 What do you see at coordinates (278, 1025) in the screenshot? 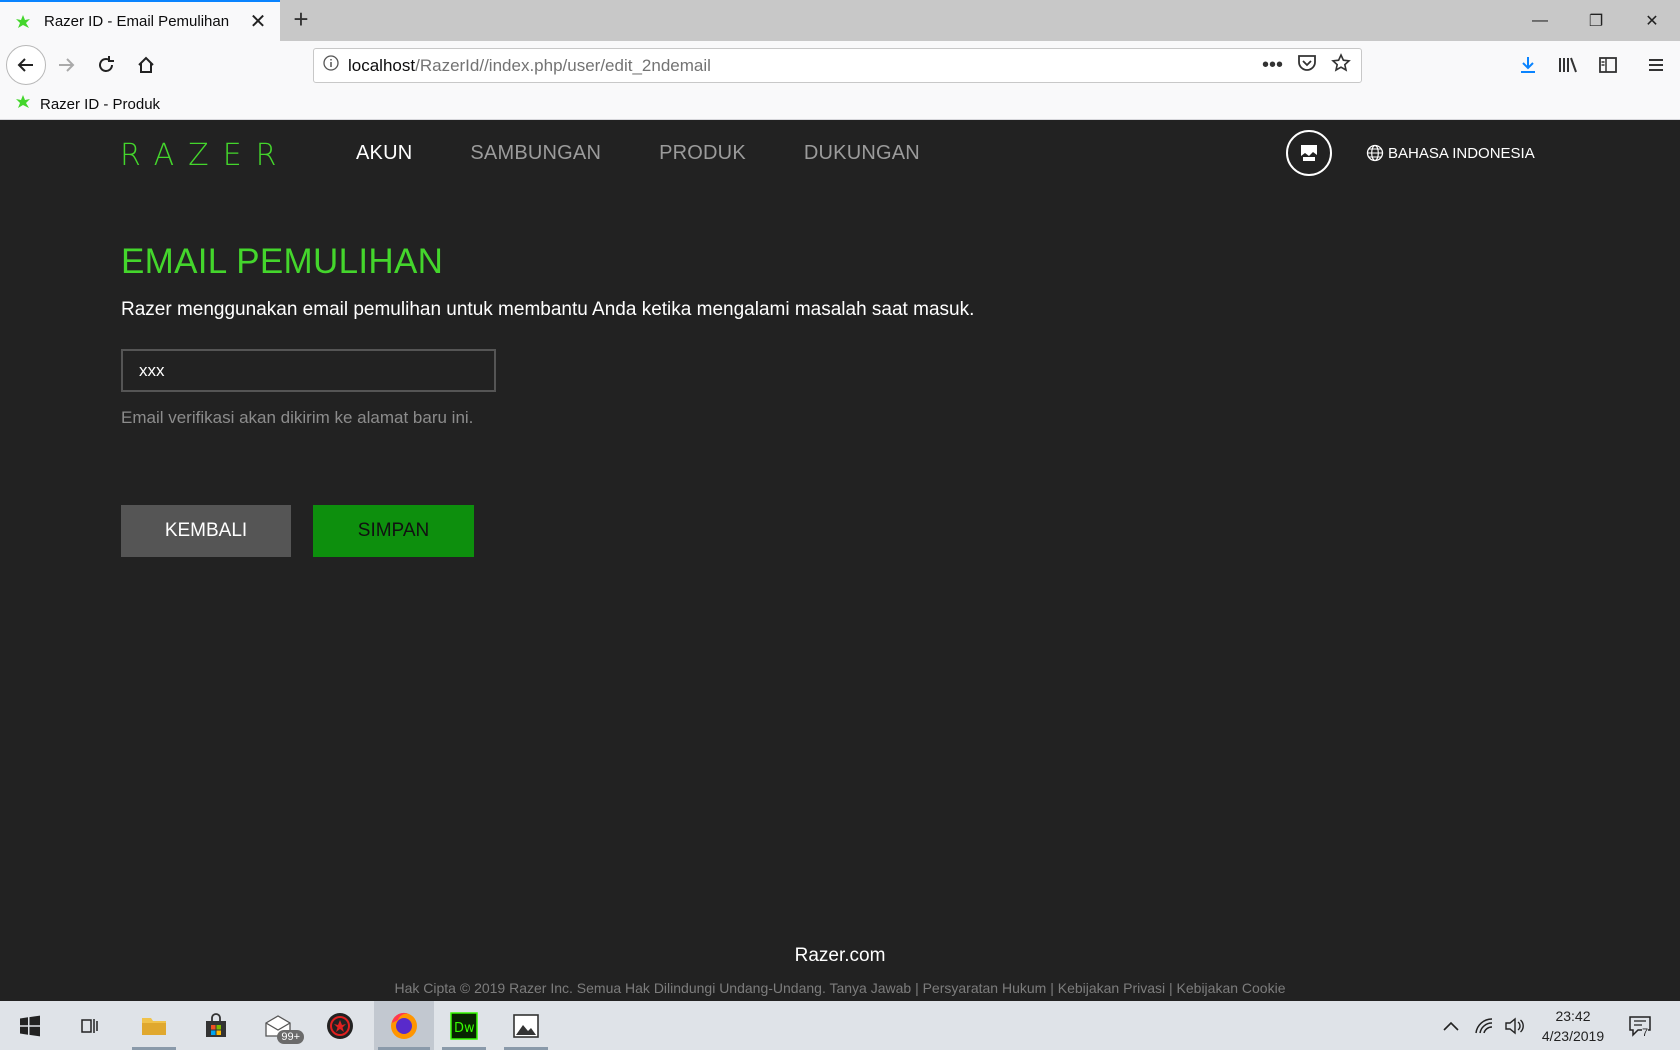
I see `taskbar-mail: 99+` at bounding box center [278, 1025].